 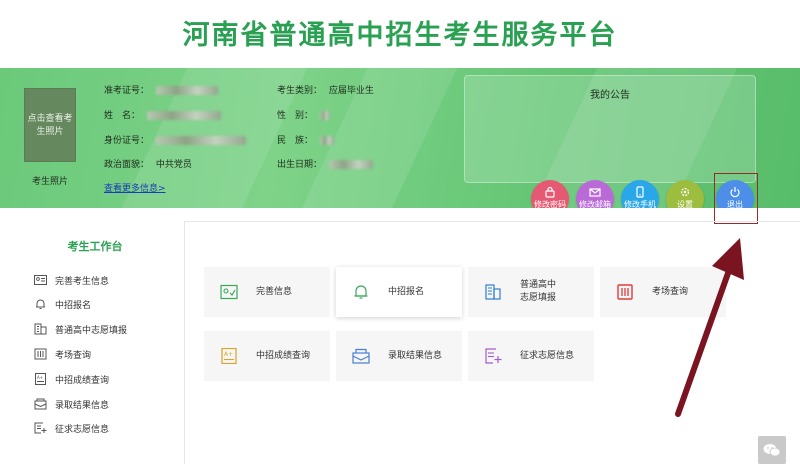 I want to click on field-label: 姓 名：, so click(x=122, y=116).